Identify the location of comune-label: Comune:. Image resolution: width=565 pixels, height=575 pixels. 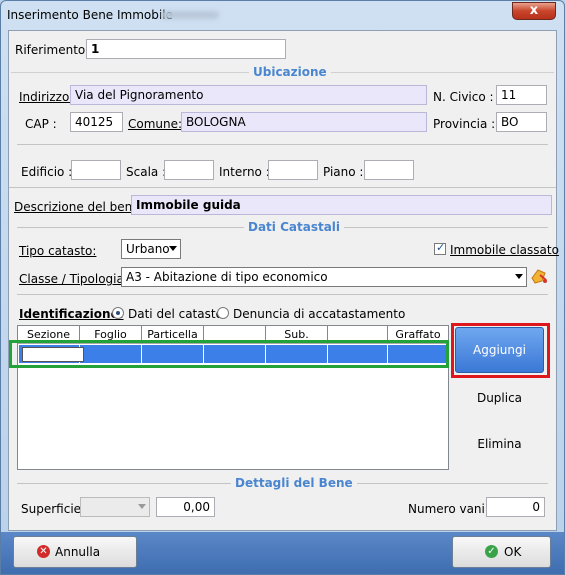
(155, 124).